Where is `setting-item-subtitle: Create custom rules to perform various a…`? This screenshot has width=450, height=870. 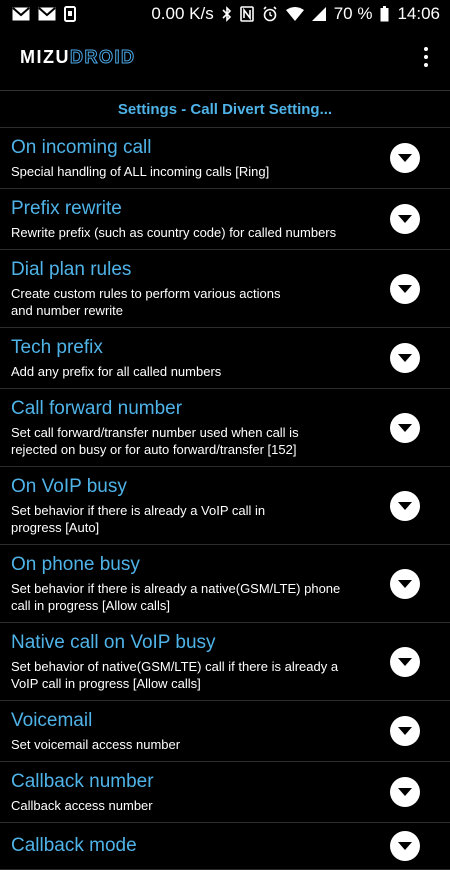 setting-item-subtitle: Create custom rules to perform various a… is located at coordinates (146, 302).